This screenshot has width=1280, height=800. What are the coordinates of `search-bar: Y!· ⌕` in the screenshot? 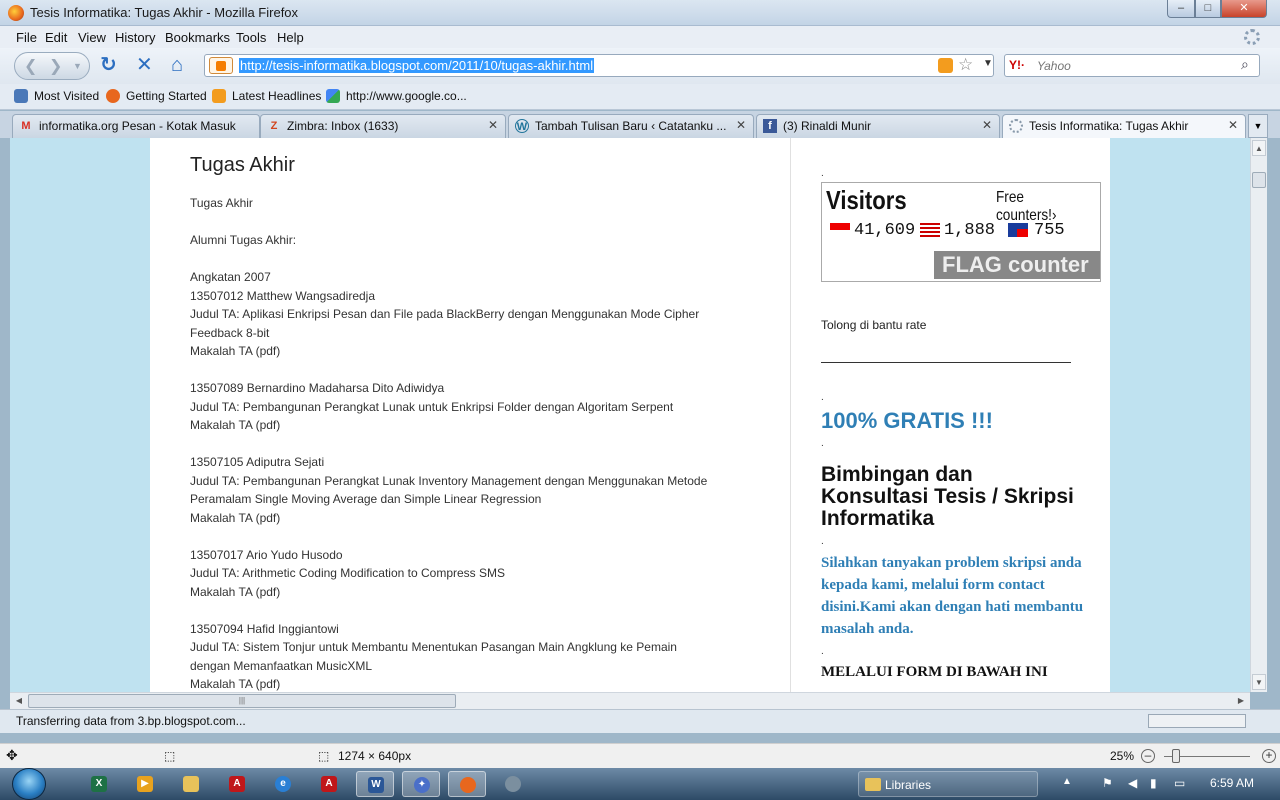 It's located at (1132, 65).